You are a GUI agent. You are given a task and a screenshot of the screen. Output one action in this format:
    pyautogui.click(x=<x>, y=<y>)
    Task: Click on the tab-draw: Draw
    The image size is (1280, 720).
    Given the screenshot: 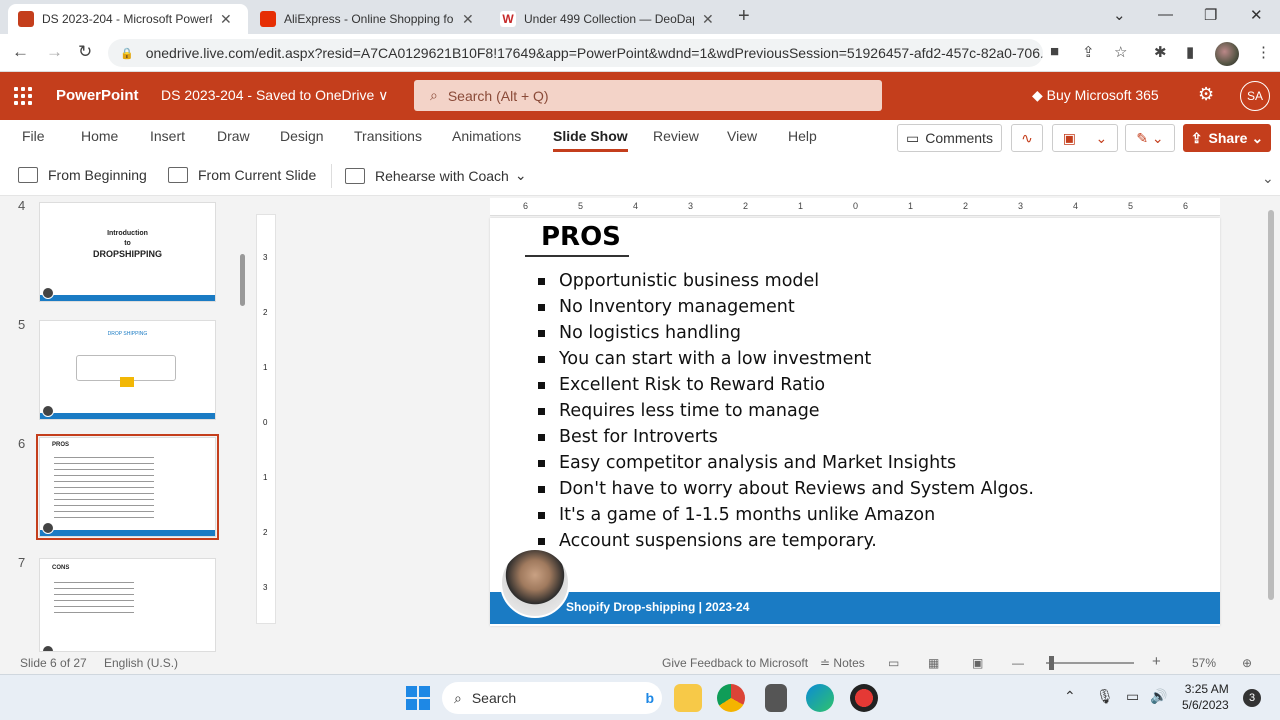 What is the action you would take?
    pyautogui.click(x=233, y=136)
    